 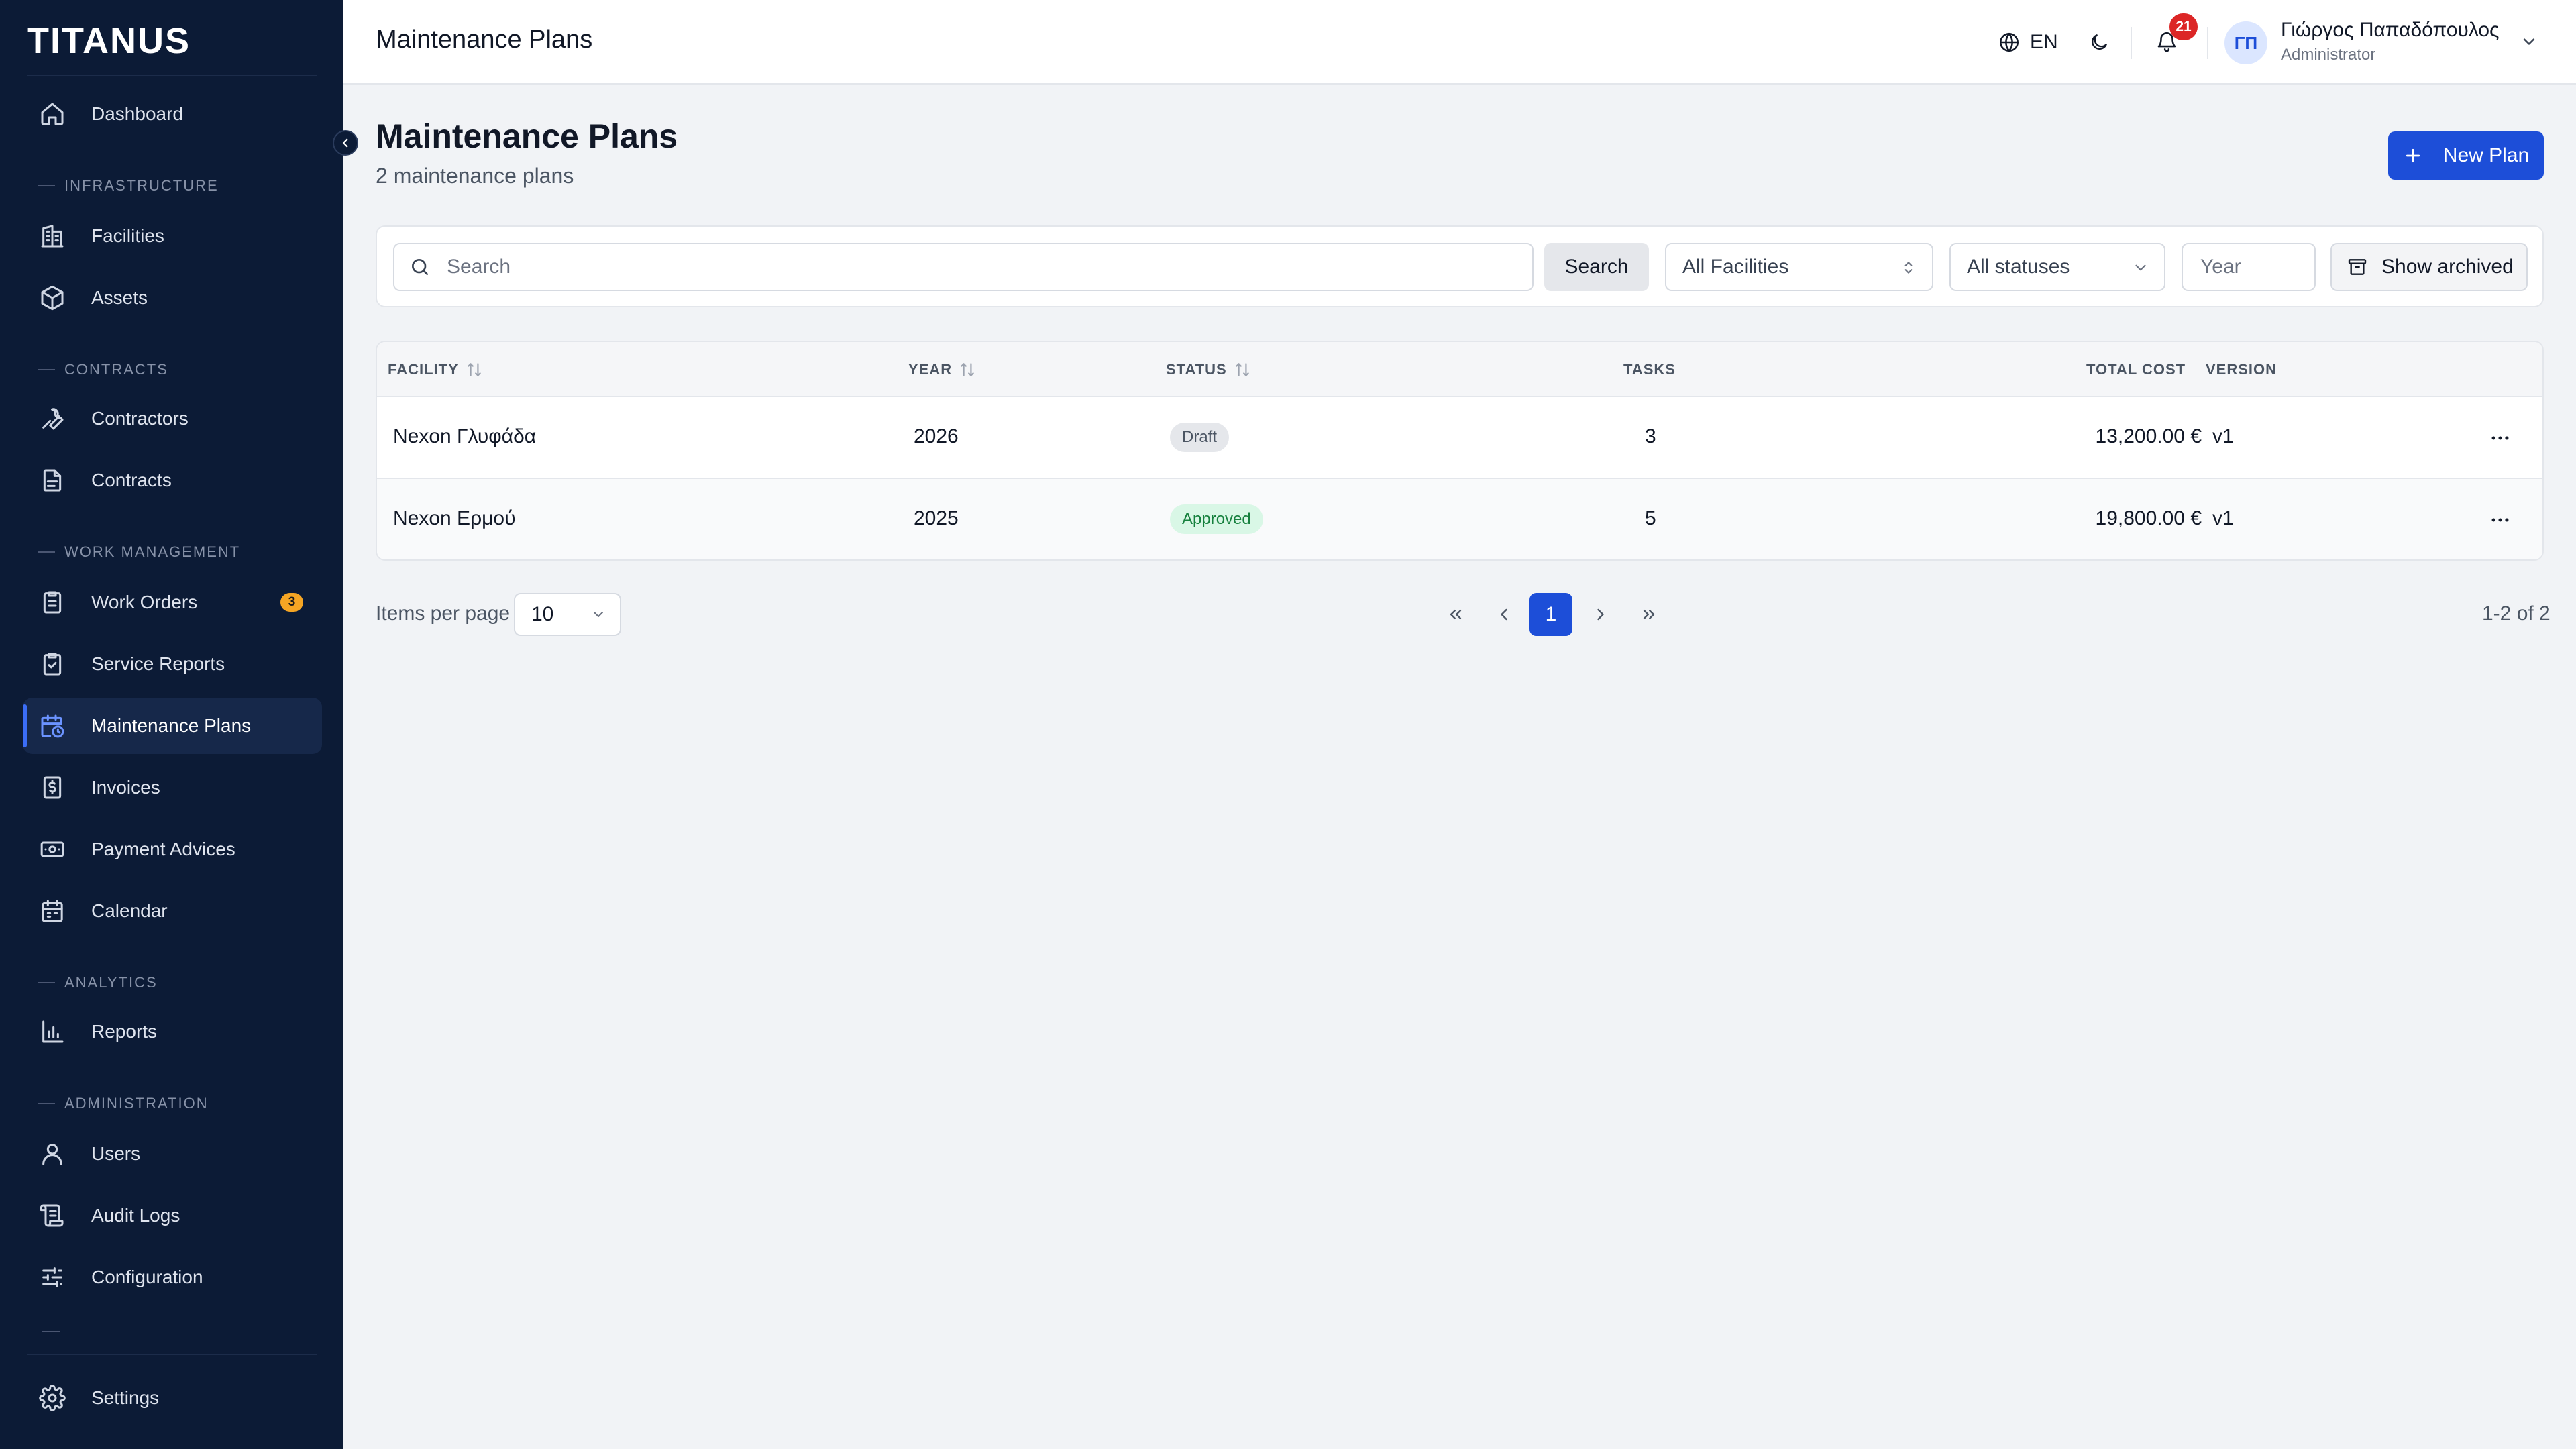 What do you see at coordinates (2357, 267) in the screenshot?
I see `archive-icon` at bounding box center [2357, 267].